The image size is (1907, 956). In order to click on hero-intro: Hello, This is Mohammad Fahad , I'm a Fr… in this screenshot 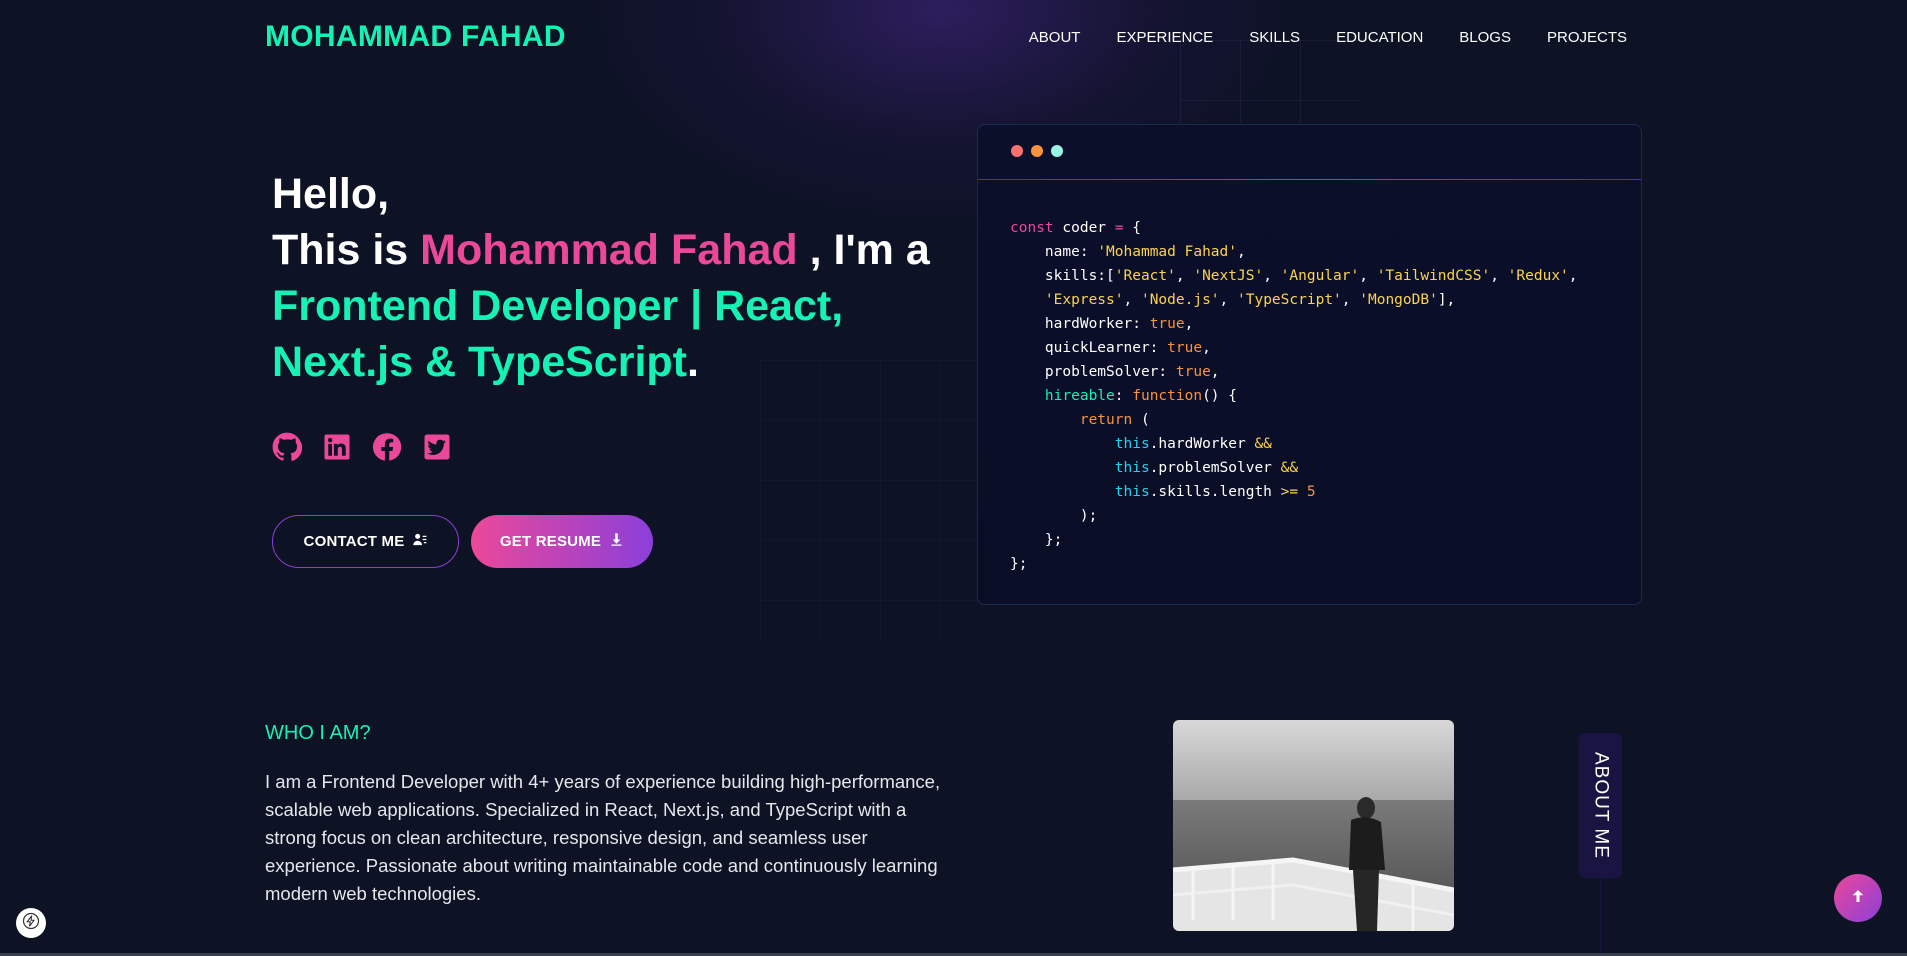, I will do `click(632, 278)`.